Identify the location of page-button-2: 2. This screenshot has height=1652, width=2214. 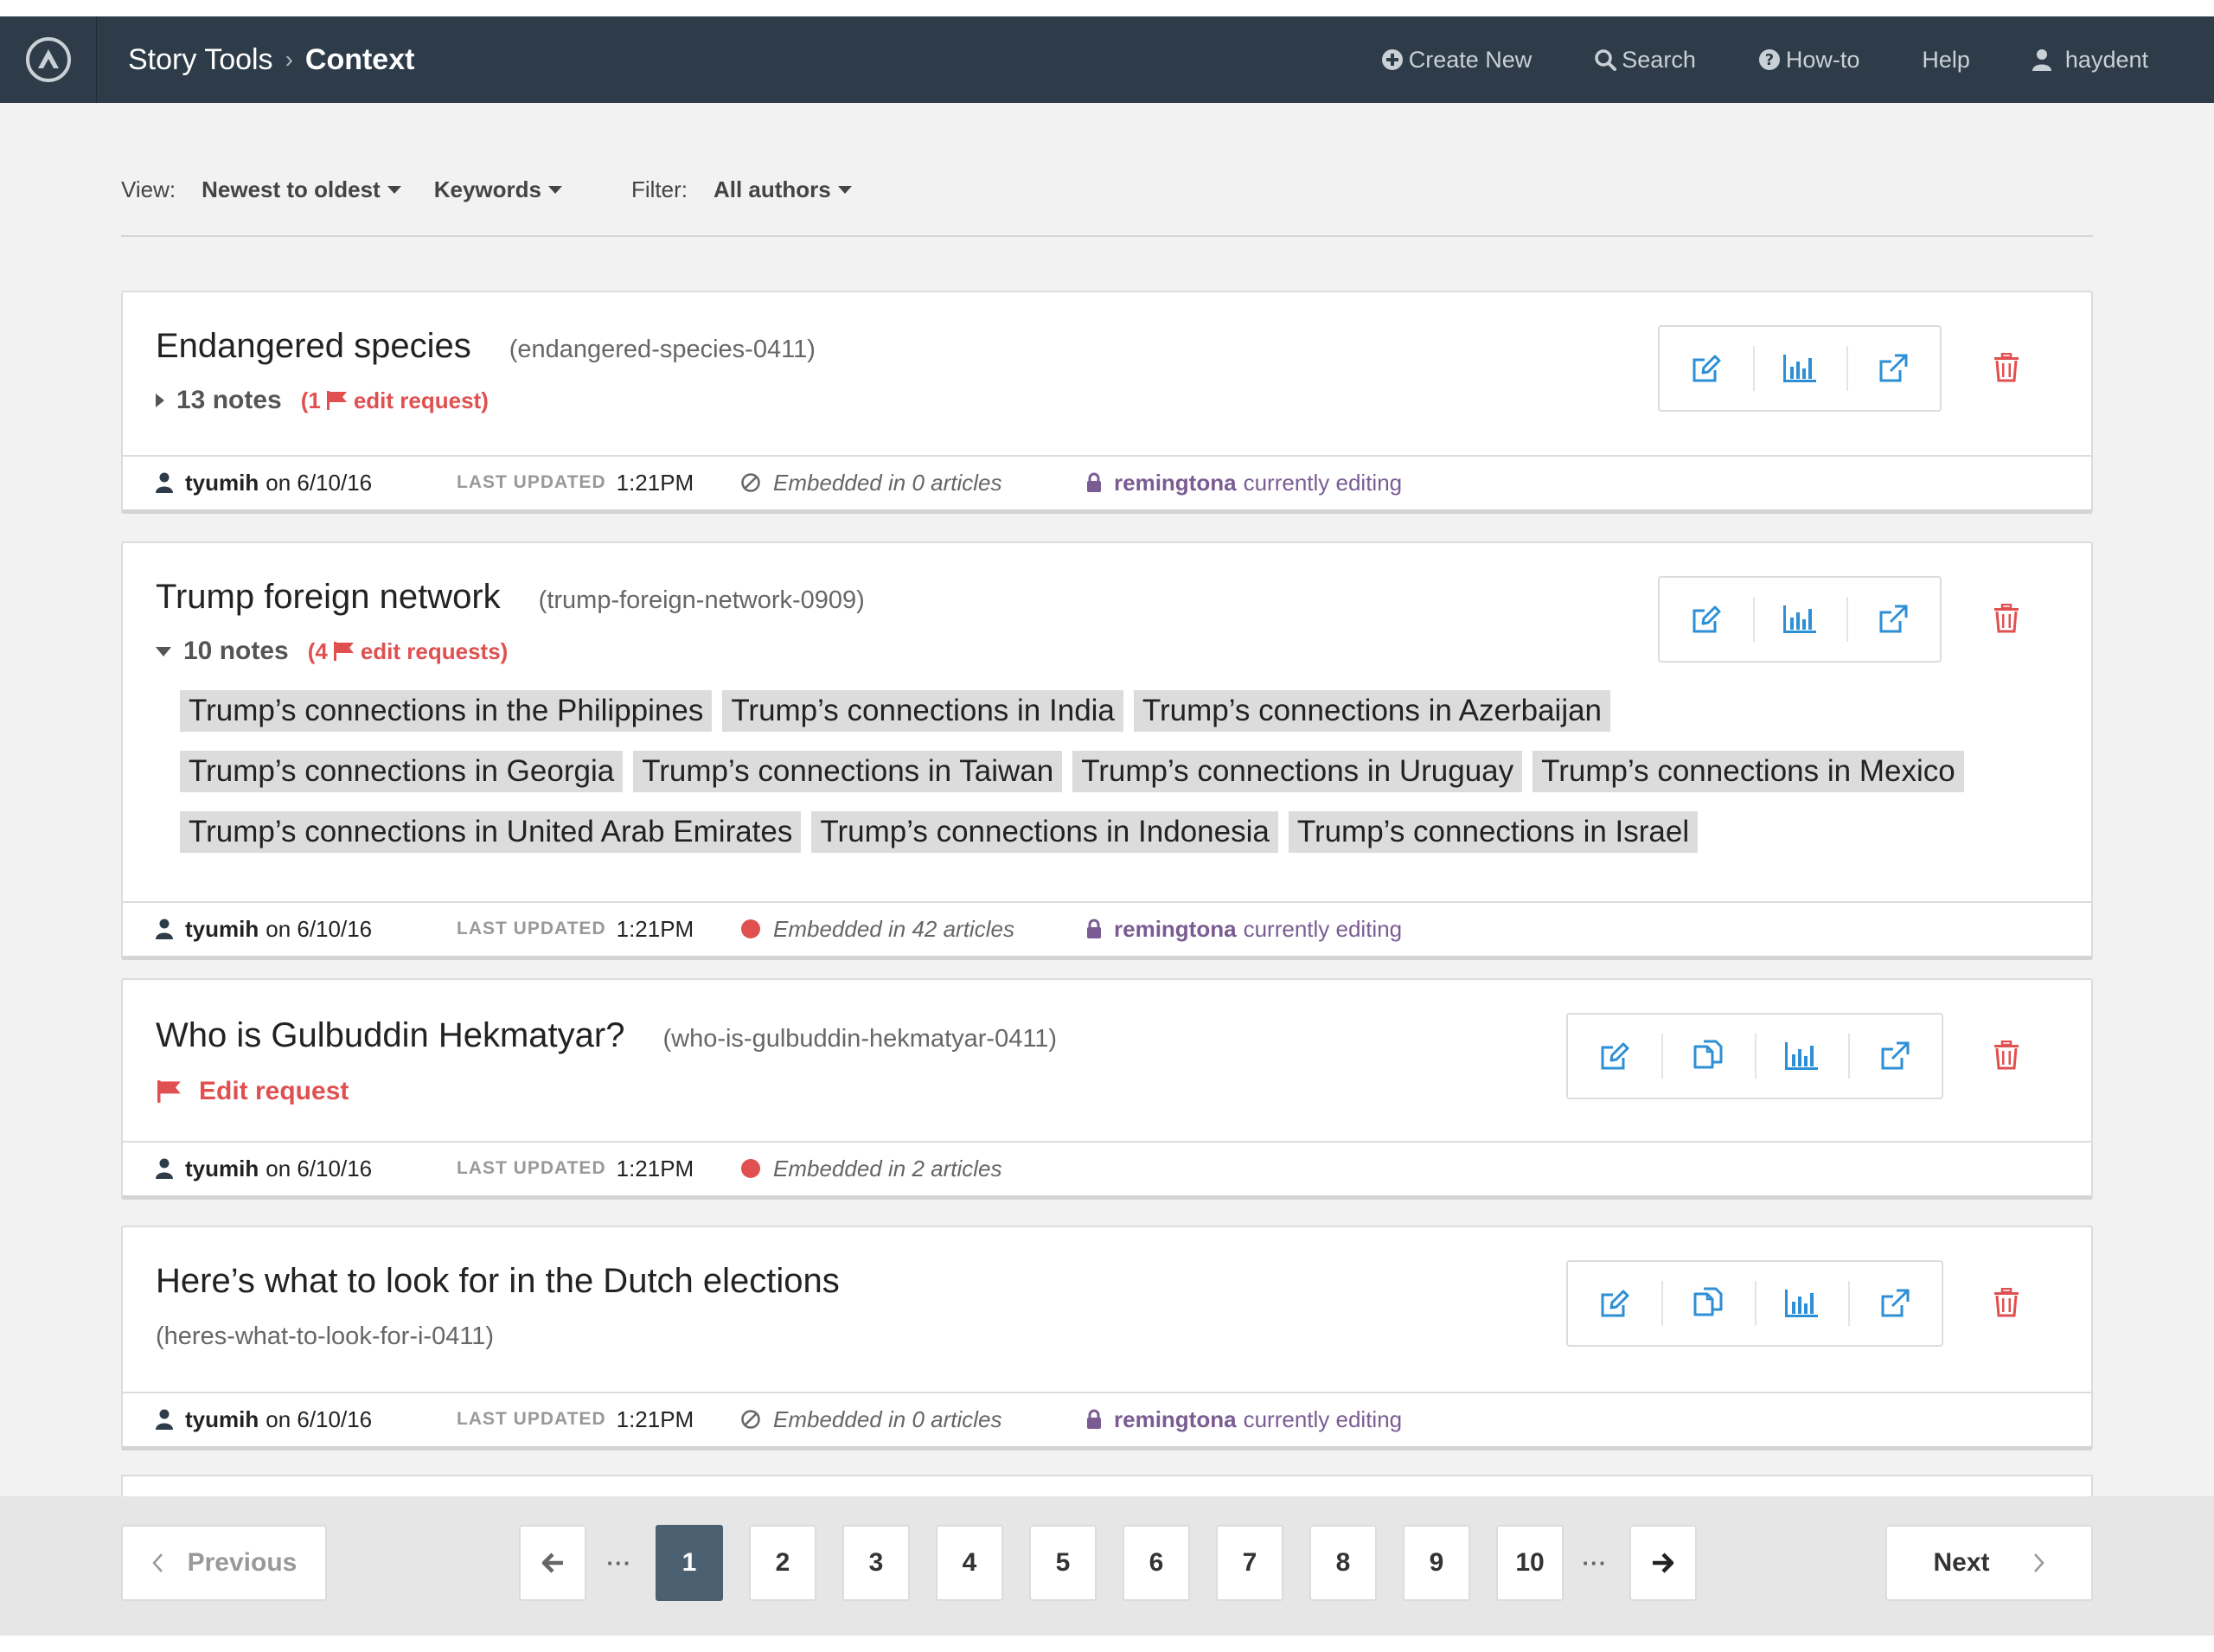
(782, 1563).